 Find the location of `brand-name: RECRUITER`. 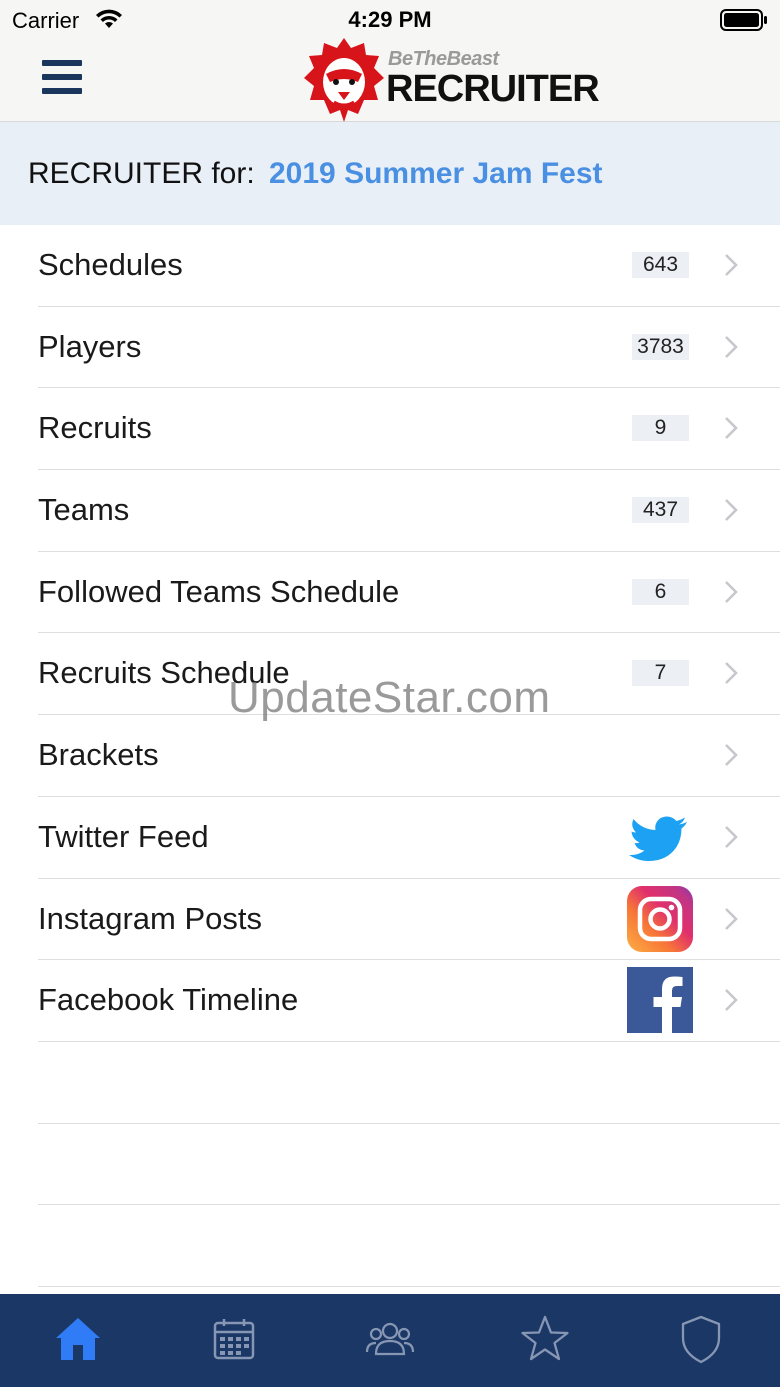

brand-name: RECRUITER is located at coordinates (493, 89).